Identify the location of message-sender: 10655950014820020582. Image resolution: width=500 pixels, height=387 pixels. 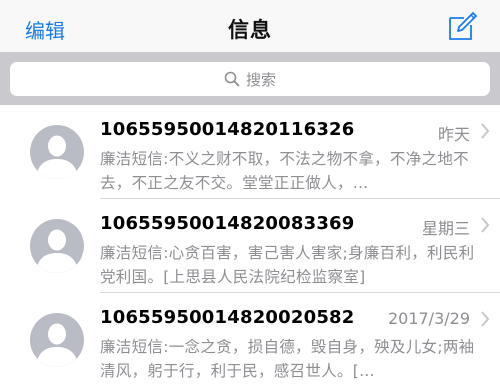
(227, 317).